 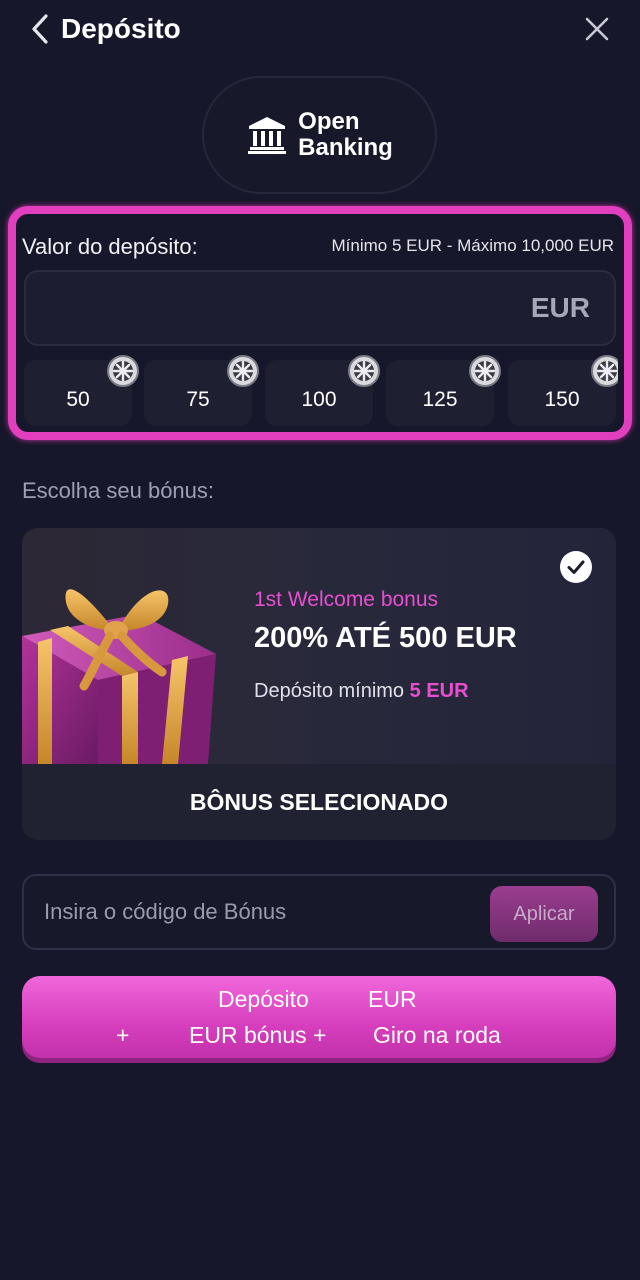 I want to click on bonus-minimum: Depósito mínimo 5 EUR, so click(x=361, y=691).